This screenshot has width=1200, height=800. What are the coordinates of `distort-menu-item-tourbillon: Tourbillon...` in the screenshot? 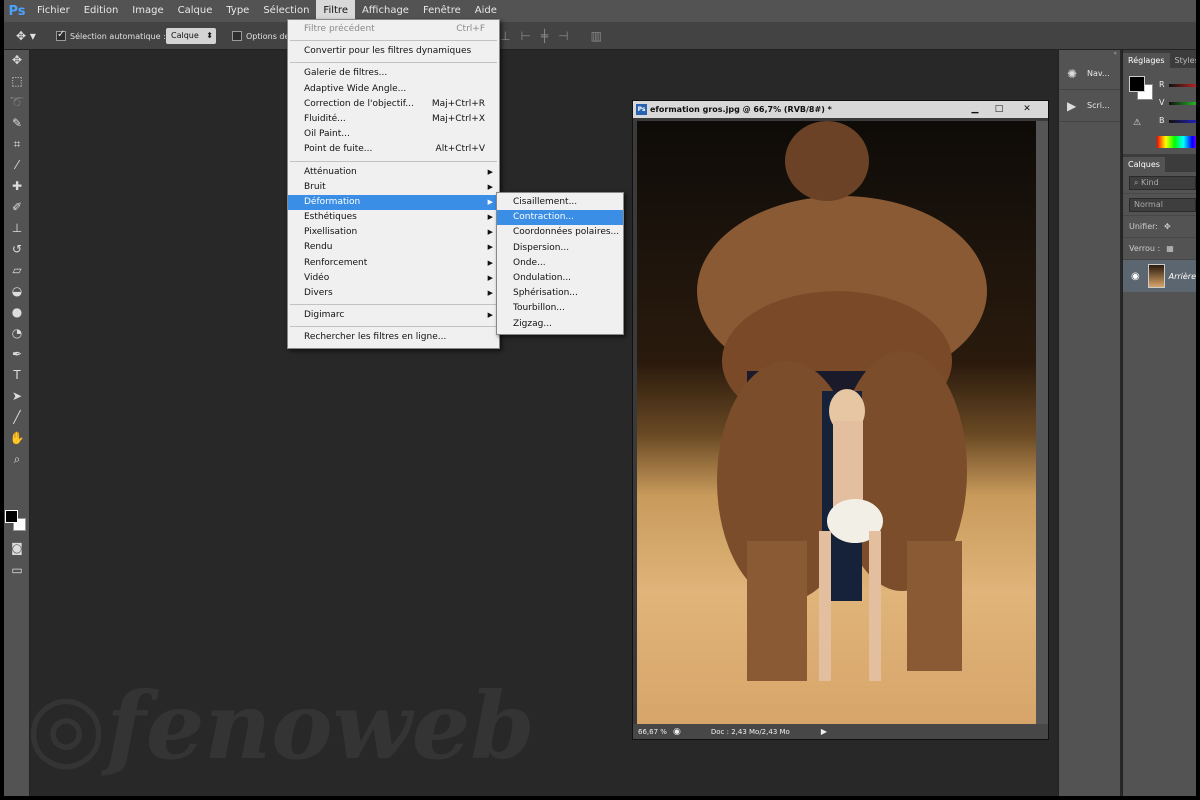 It's located at (560, 308).